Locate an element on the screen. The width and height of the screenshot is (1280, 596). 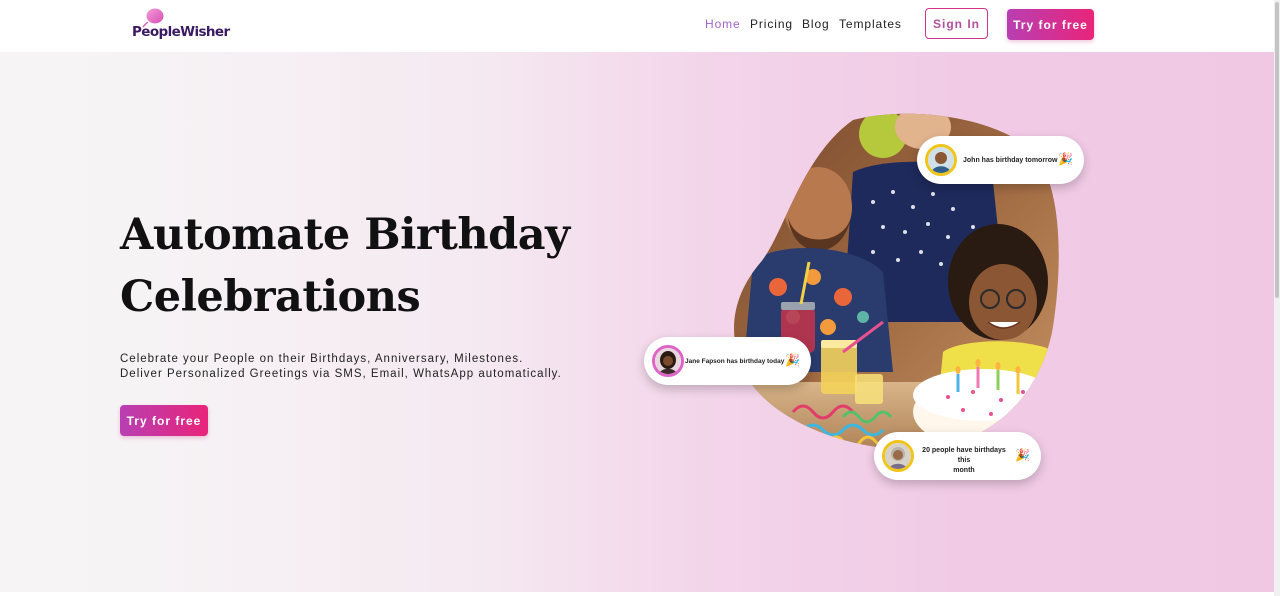
try-for-free-hero-button: Try for free is located at coordinates (164, 420).